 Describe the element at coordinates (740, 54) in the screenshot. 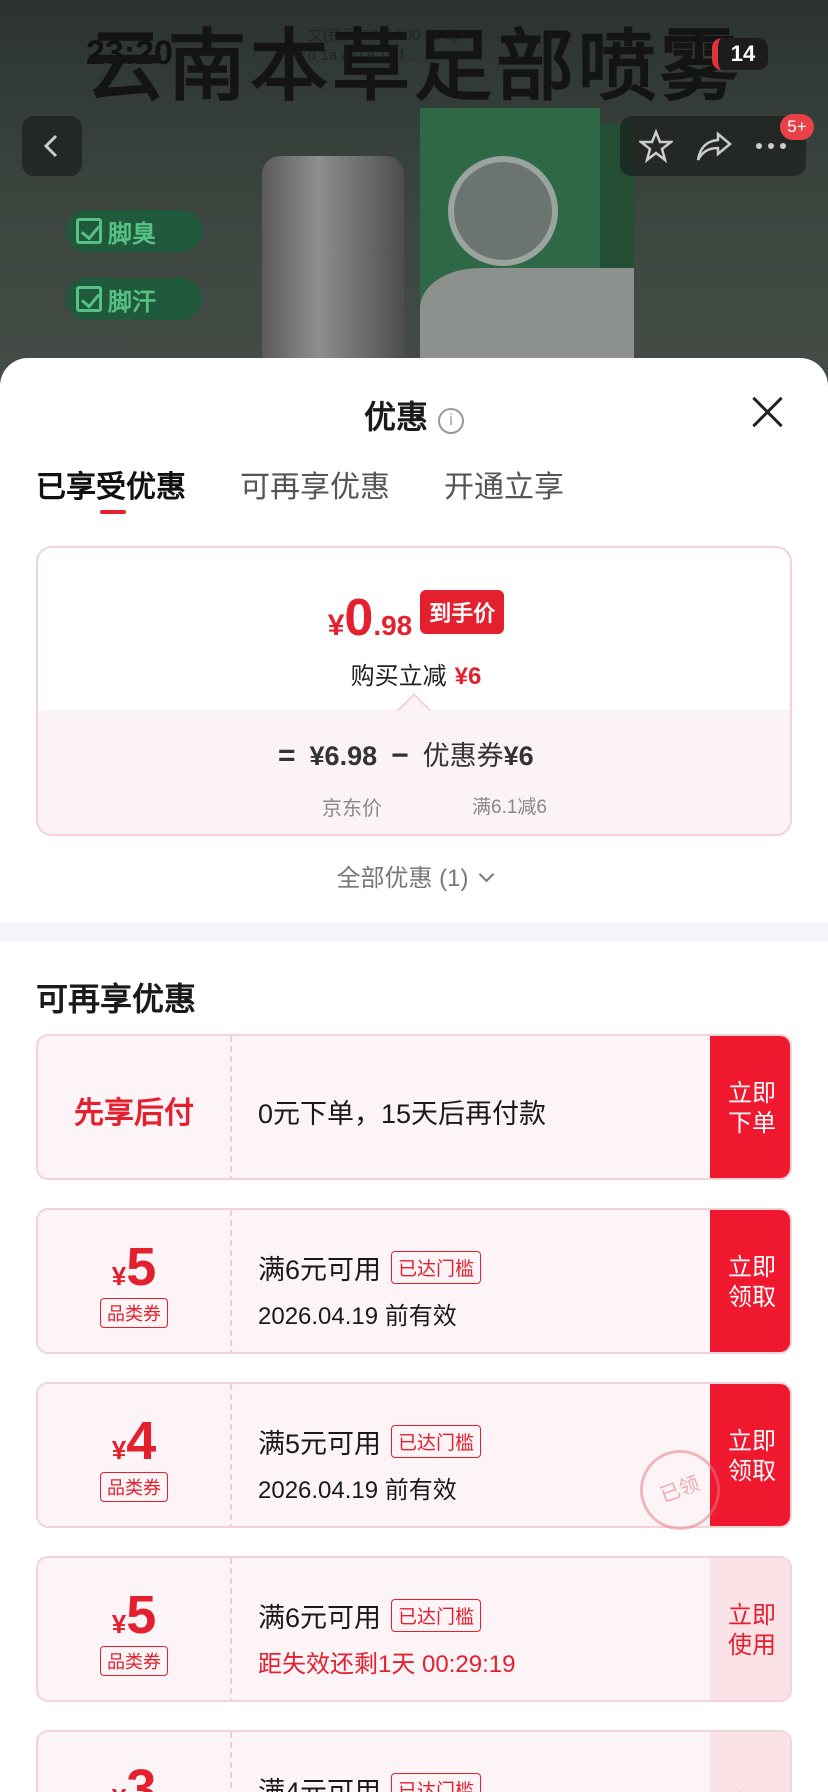

I see `battery-indicator: 14` at that location.